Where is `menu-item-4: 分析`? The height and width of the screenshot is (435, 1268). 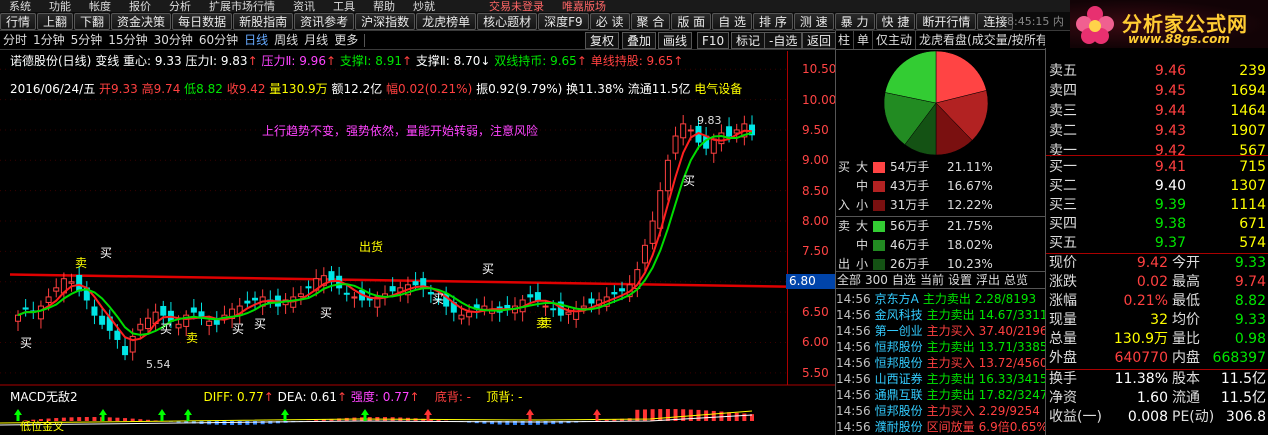
menu-item-4: 分析 is located at coordinates (180, 7).